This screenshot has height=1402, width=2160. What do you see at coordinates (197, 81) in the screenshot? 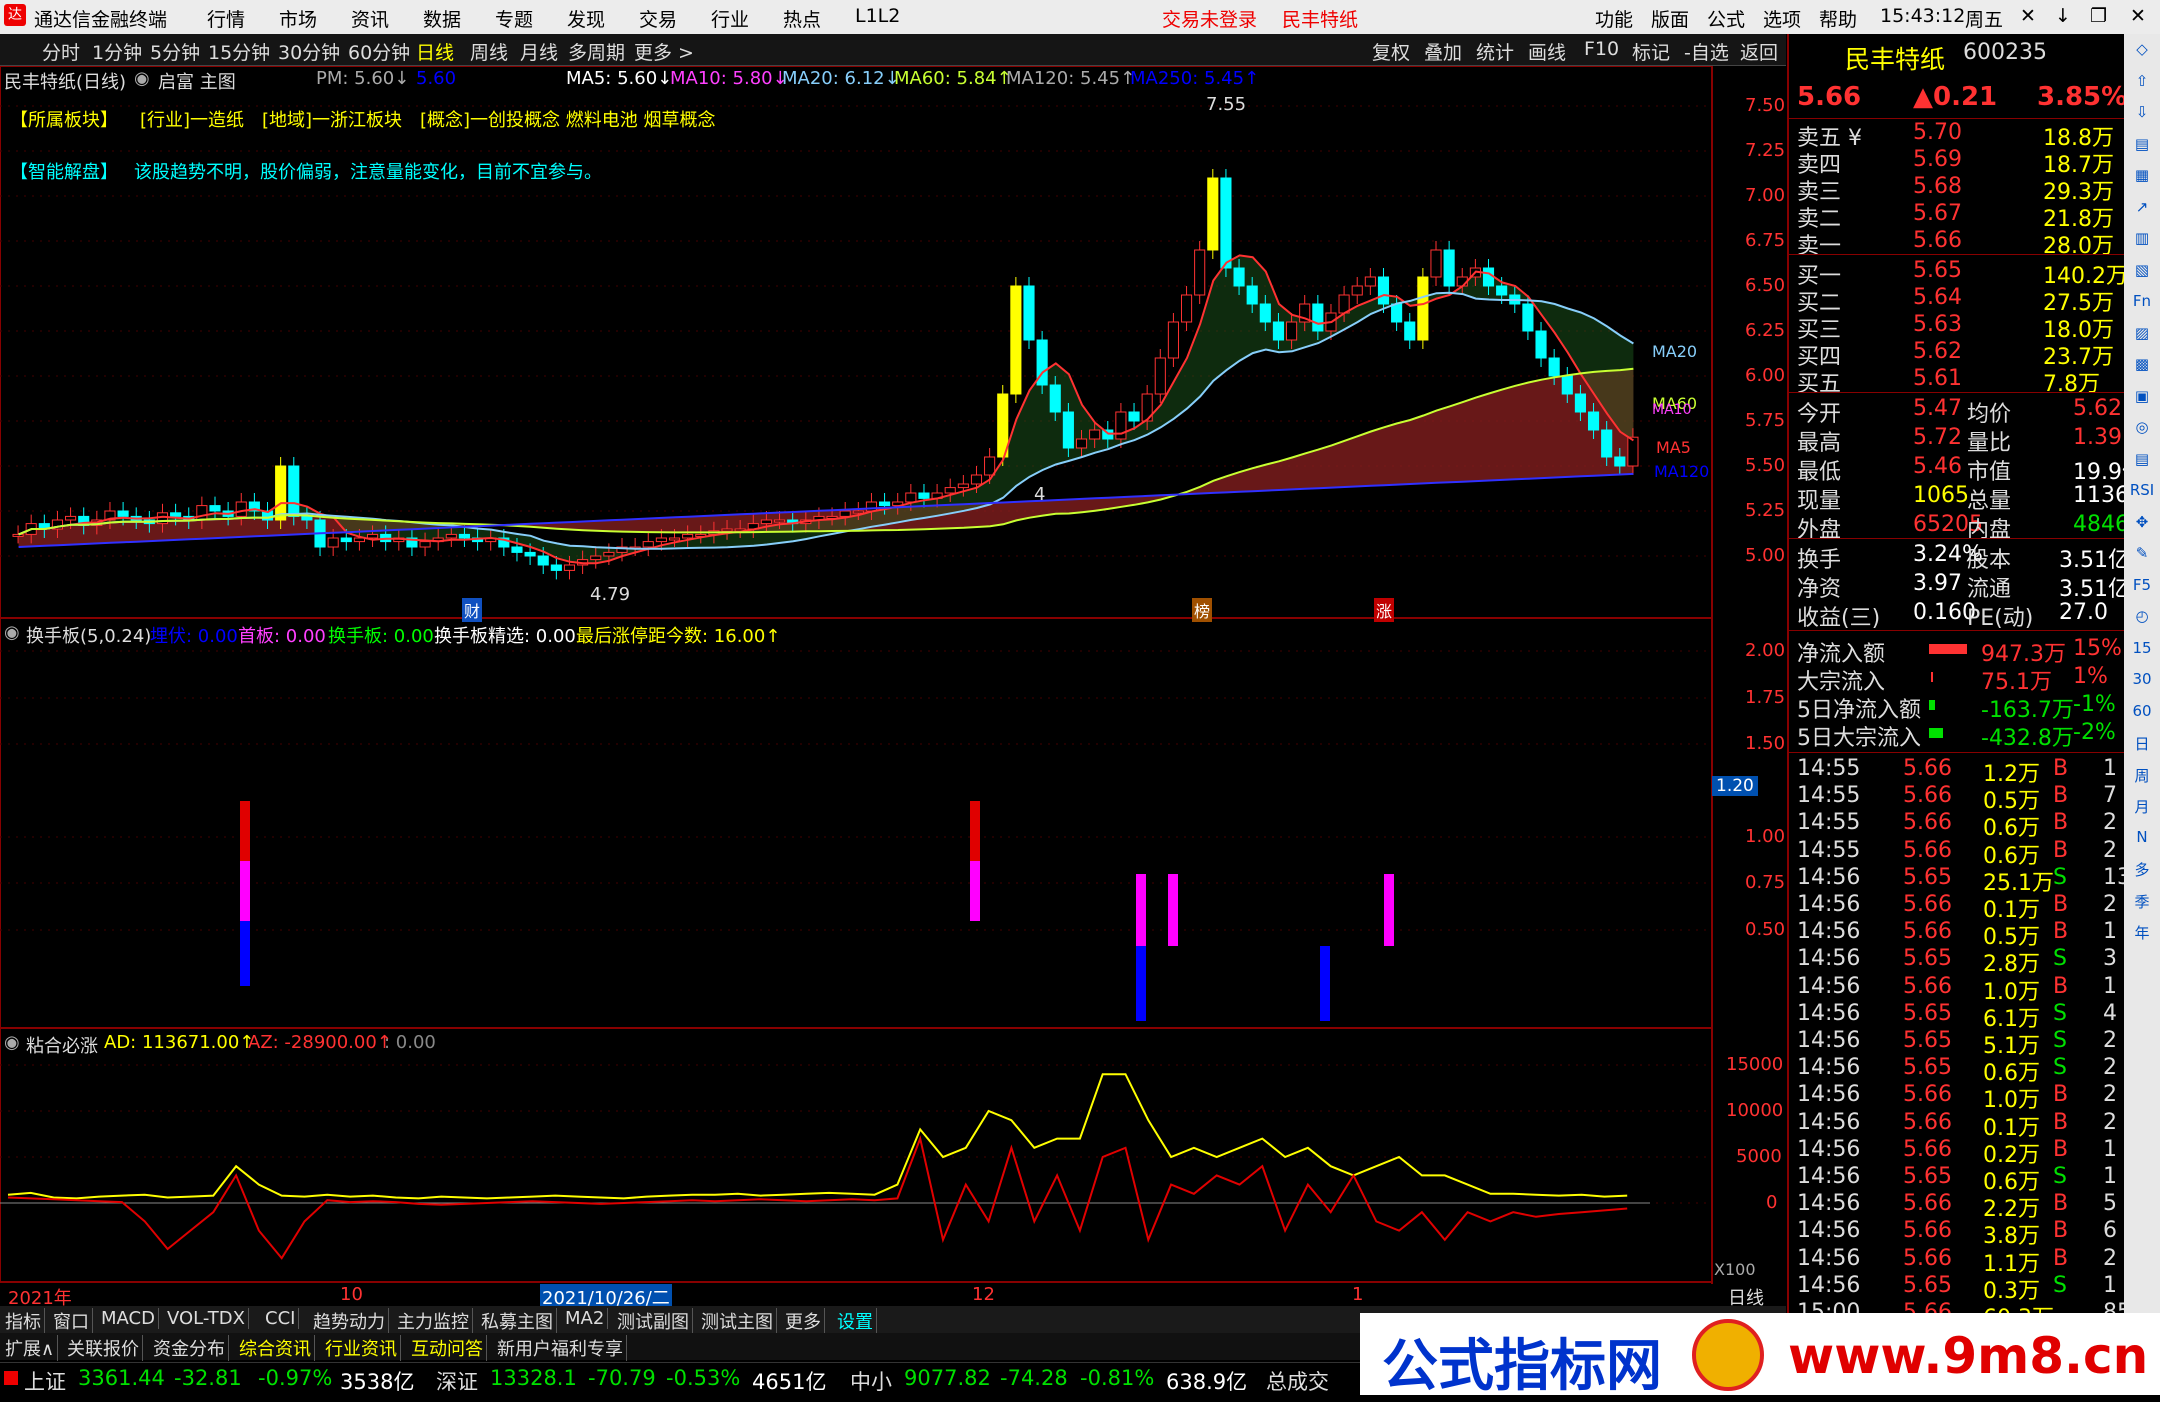
I see `main-legend-mode: 启富 主图` at bounding box center [197, 81].